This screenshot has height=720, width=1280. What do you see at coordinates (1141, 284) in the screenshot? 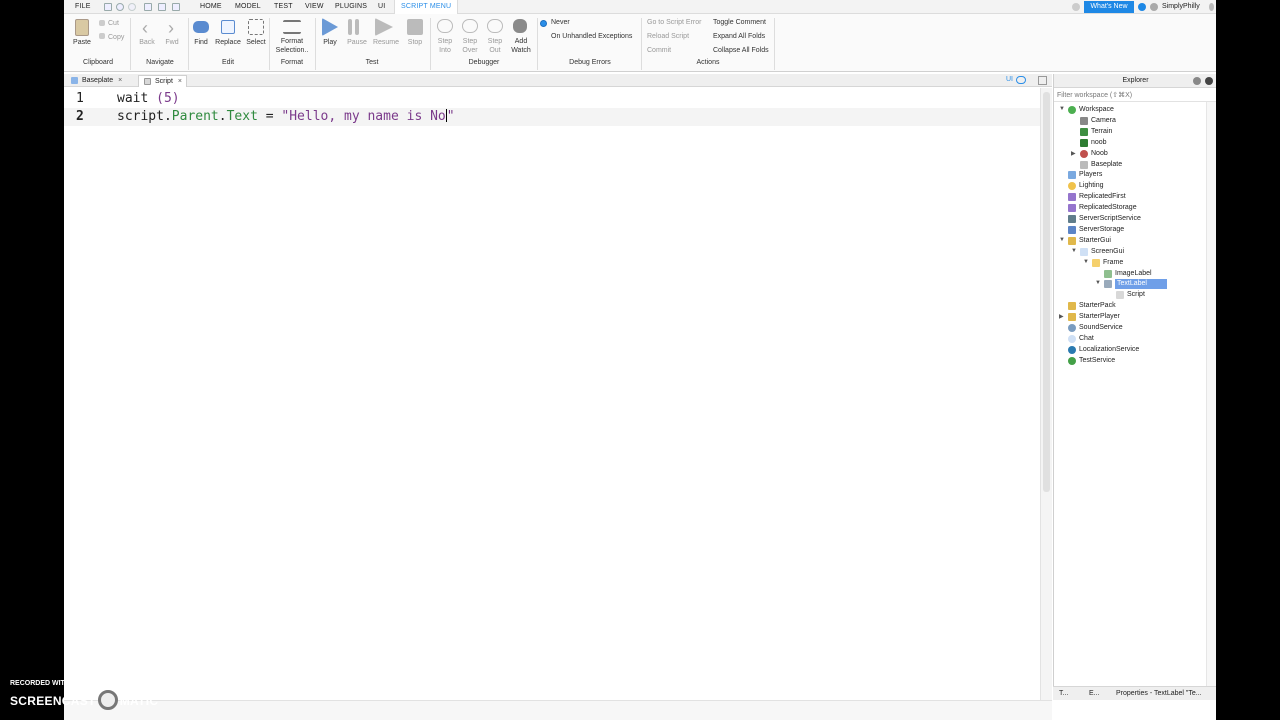
I see `explorer-node: TextLabel` at bounding box center [1141, 284].